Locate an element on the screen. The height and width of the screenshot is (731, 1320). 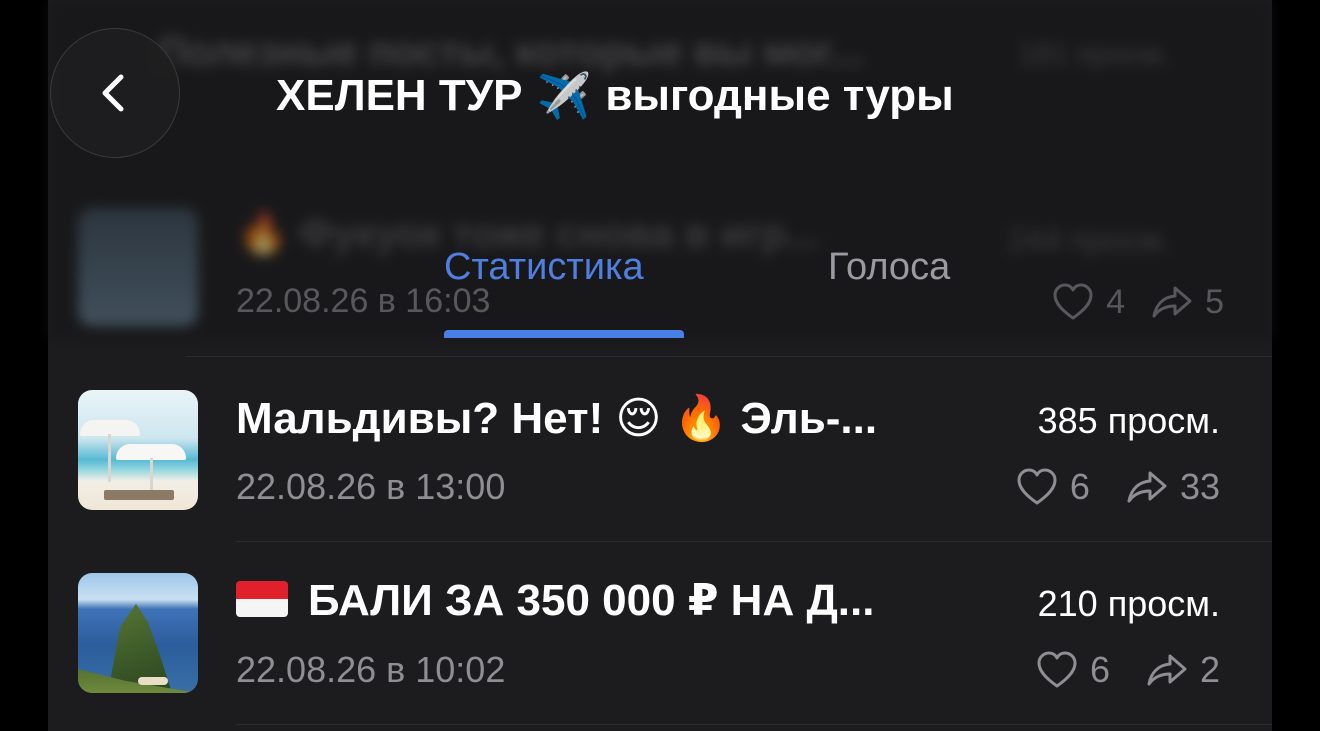
chevron-left-icon is located at coordinates (113, 93).